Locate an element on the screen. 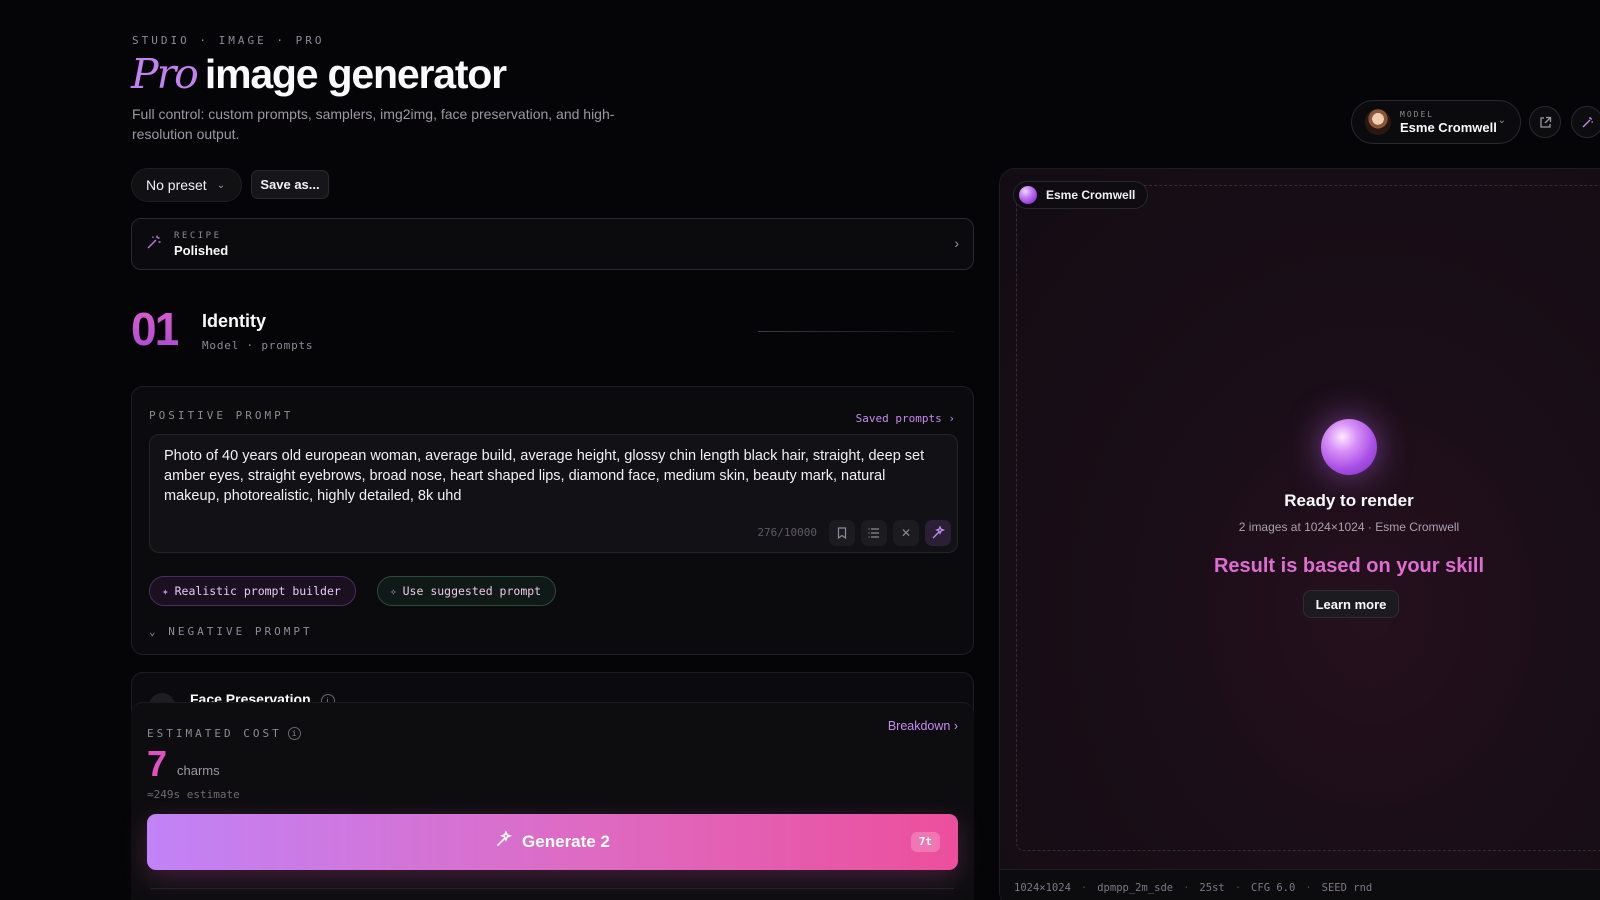  preset-dropdown: No preset ⌄ is located at coordinates (186, 185).